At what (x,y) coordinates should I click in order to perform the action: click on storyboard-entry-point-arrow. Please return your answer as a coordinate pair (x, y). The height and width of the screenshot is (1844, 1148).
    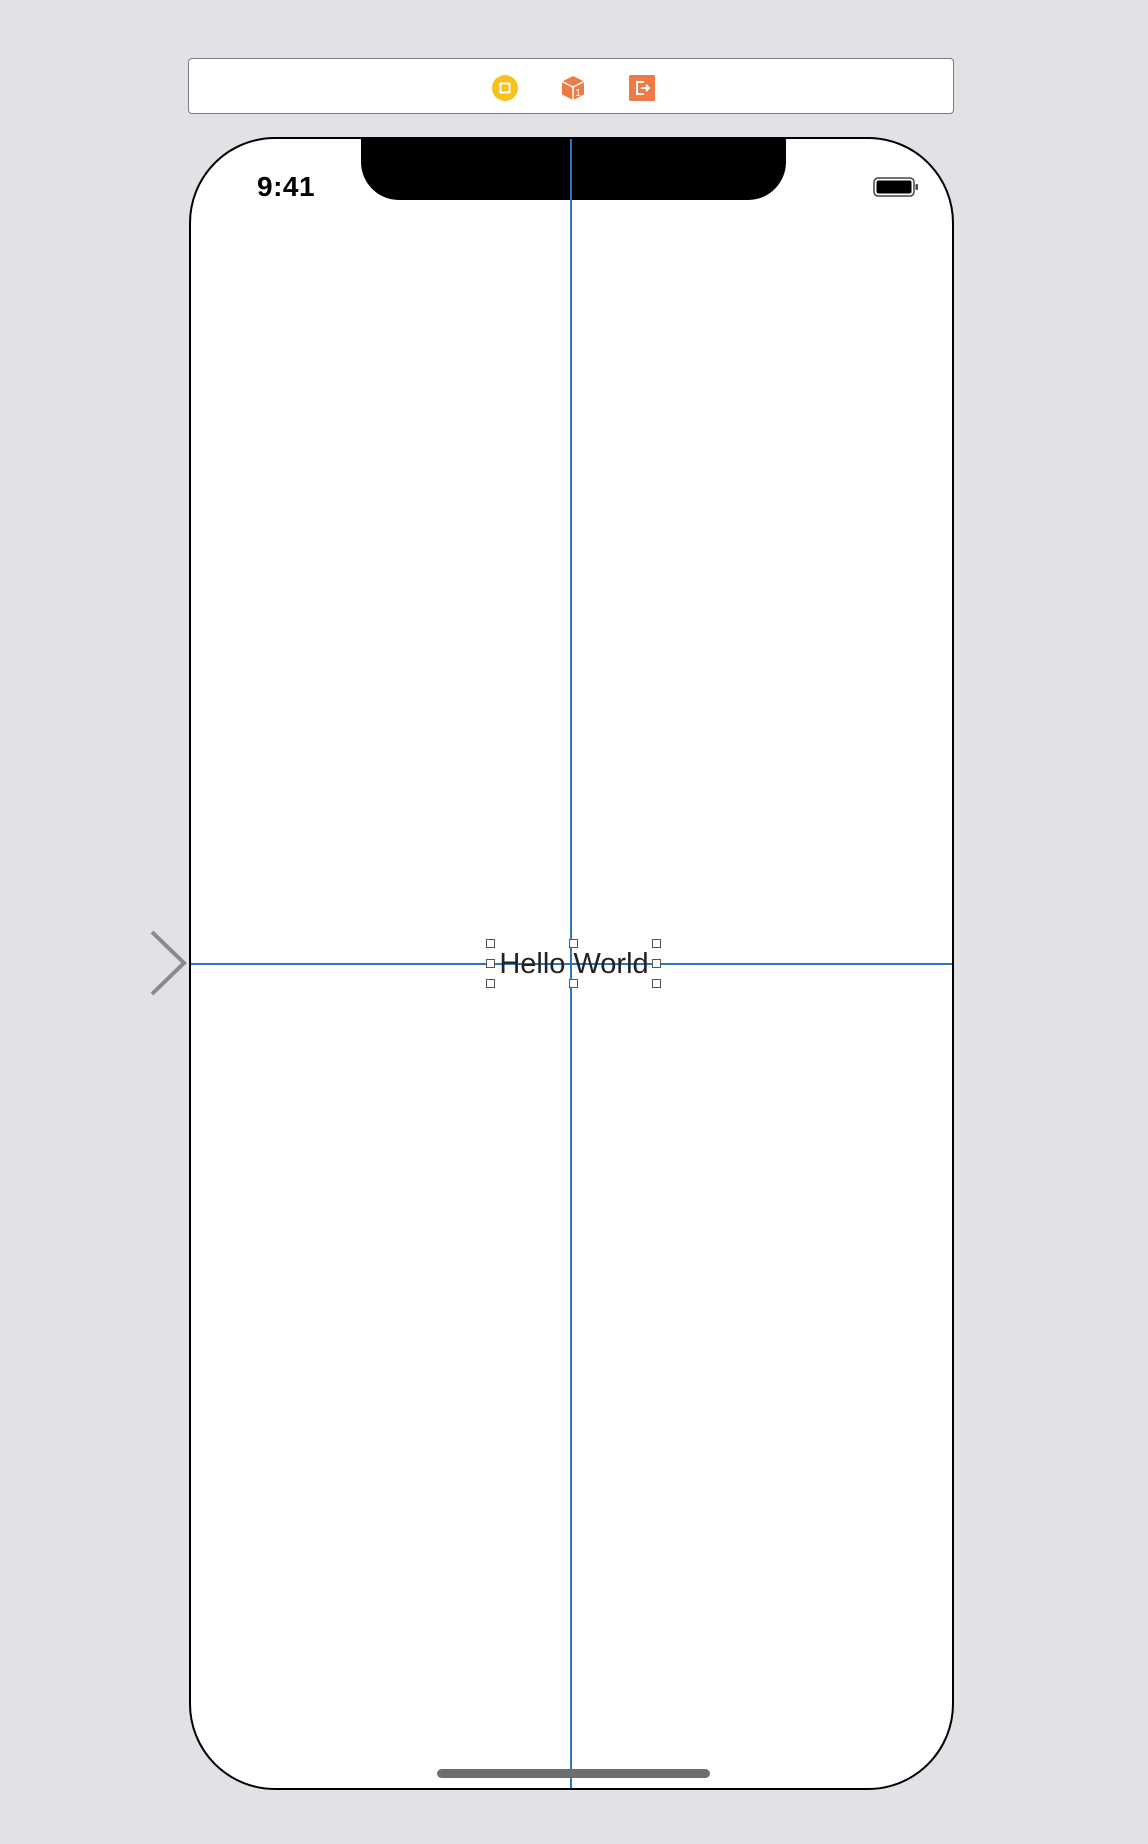
    Looking at the image, I should click on (95, 963).